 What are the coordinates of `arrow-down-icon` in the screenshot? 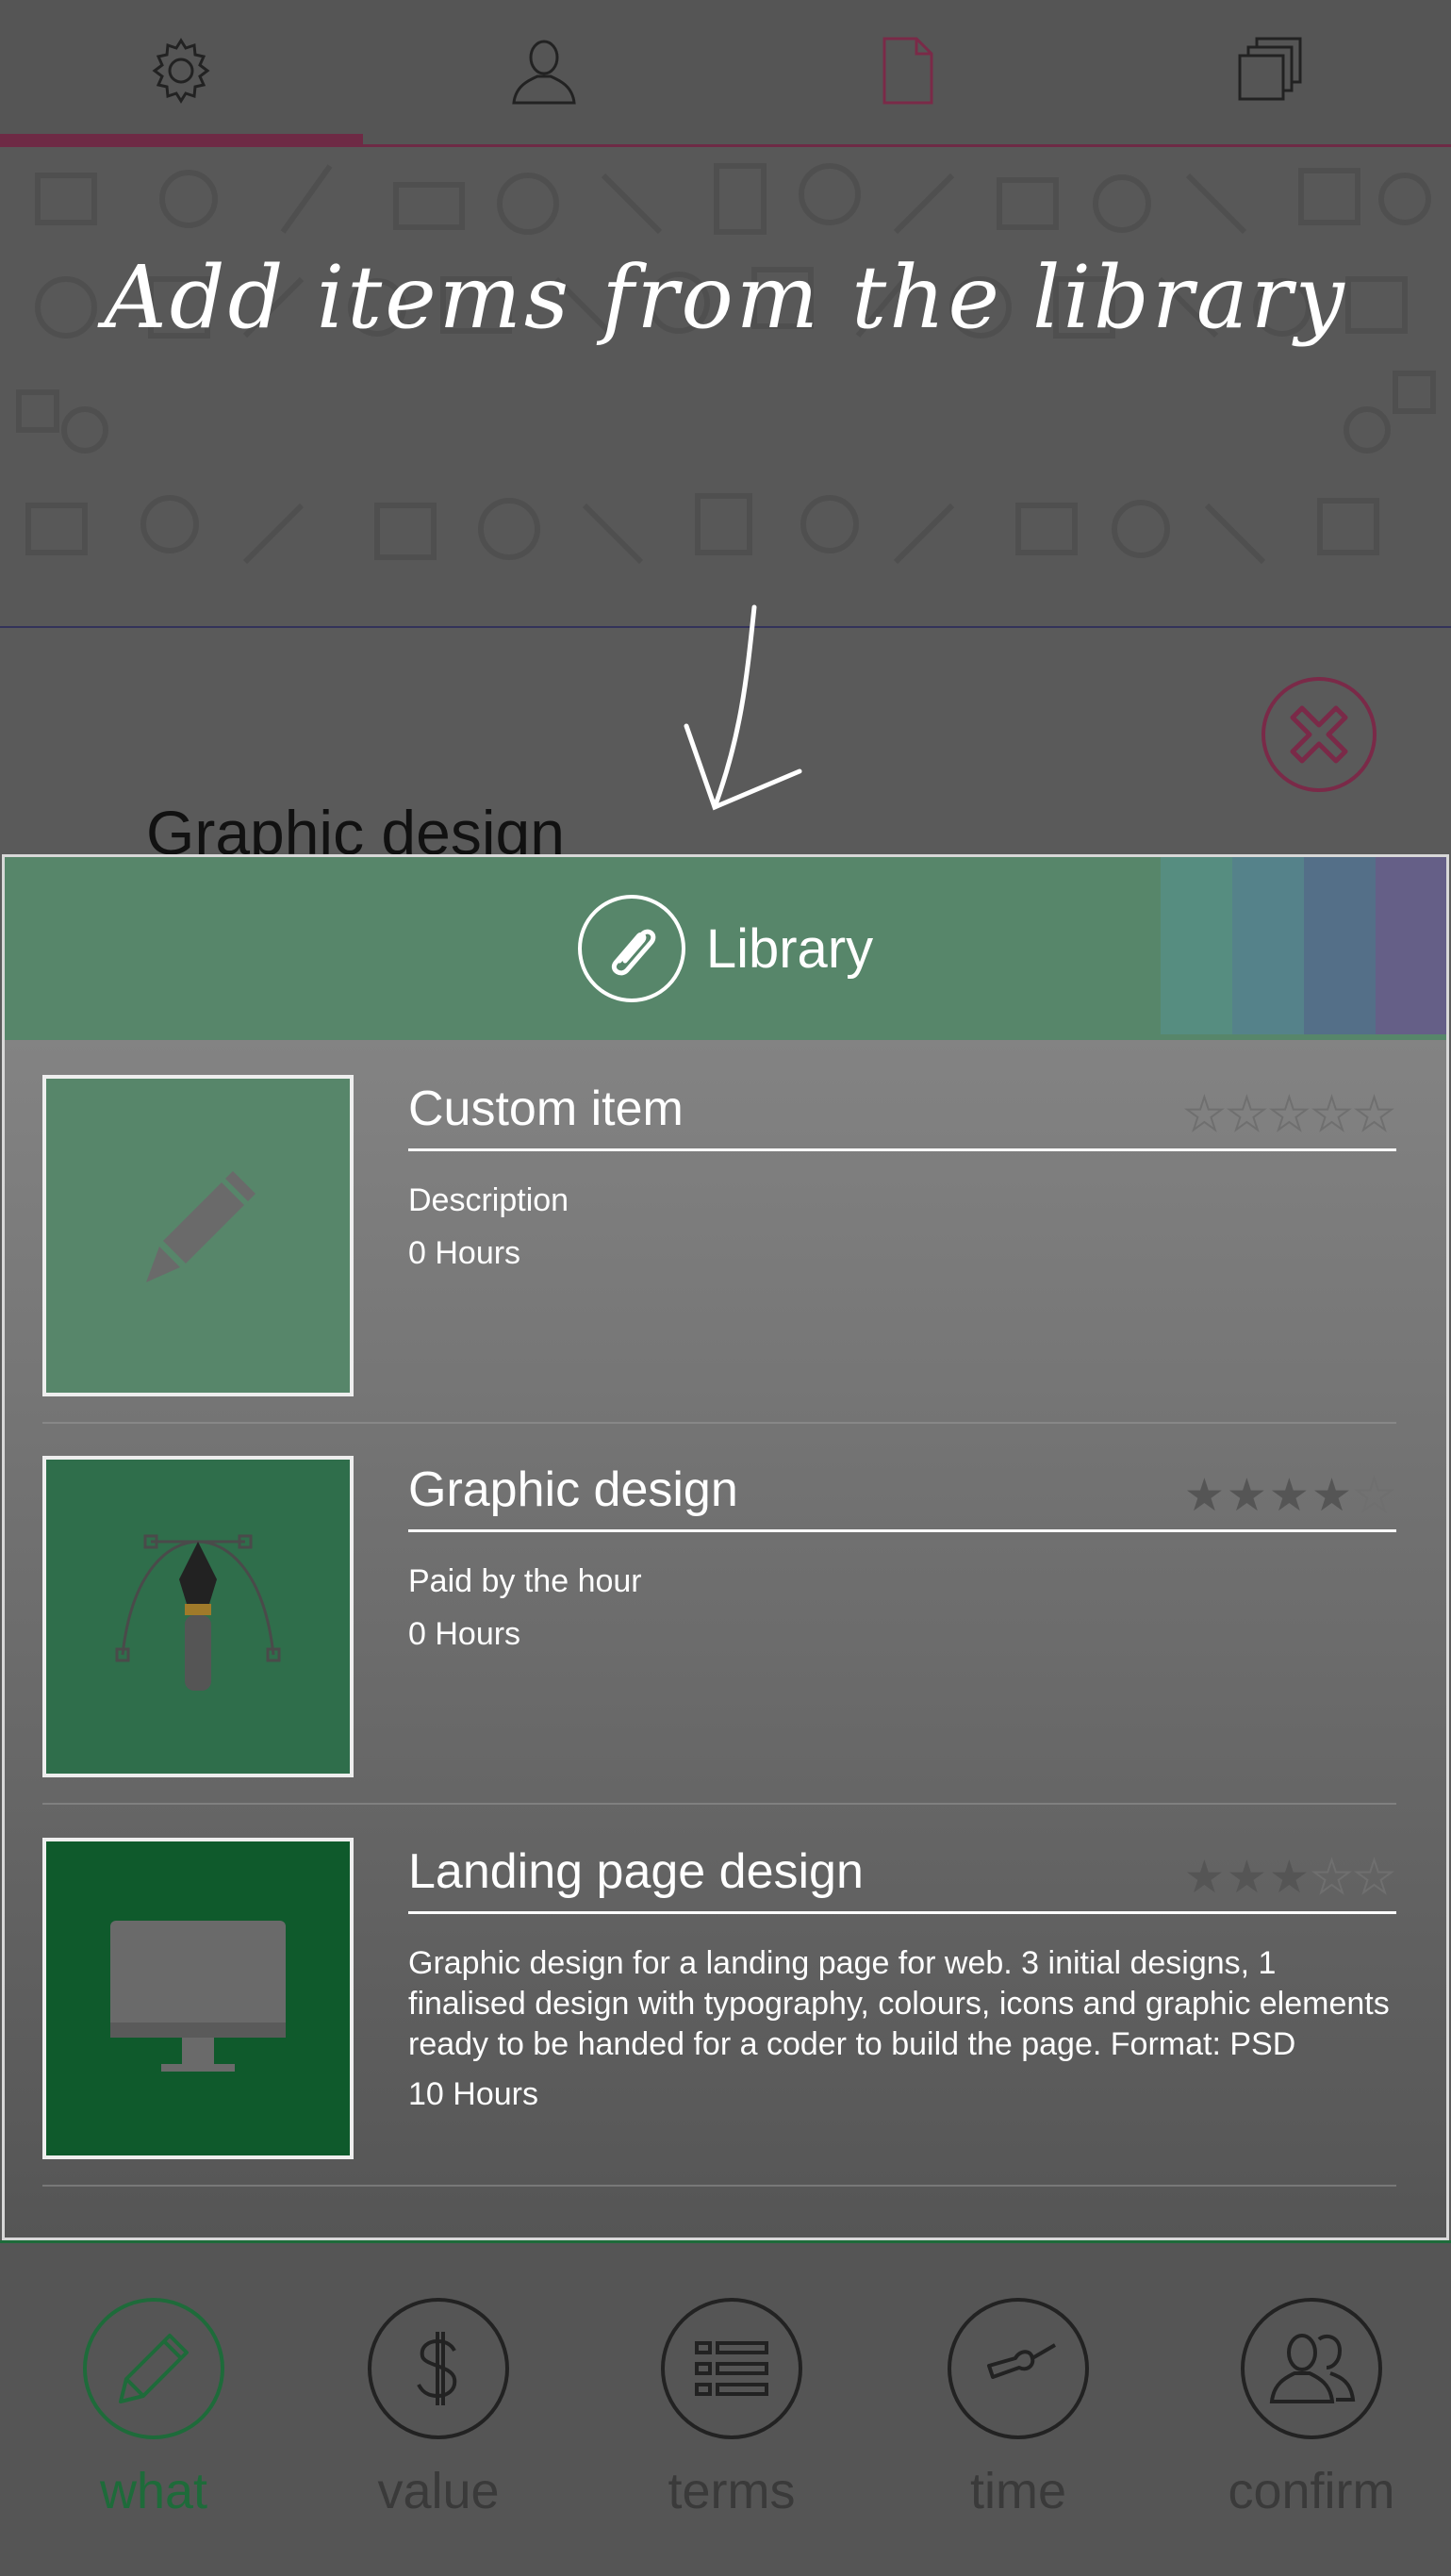 It's located at (743, 707).